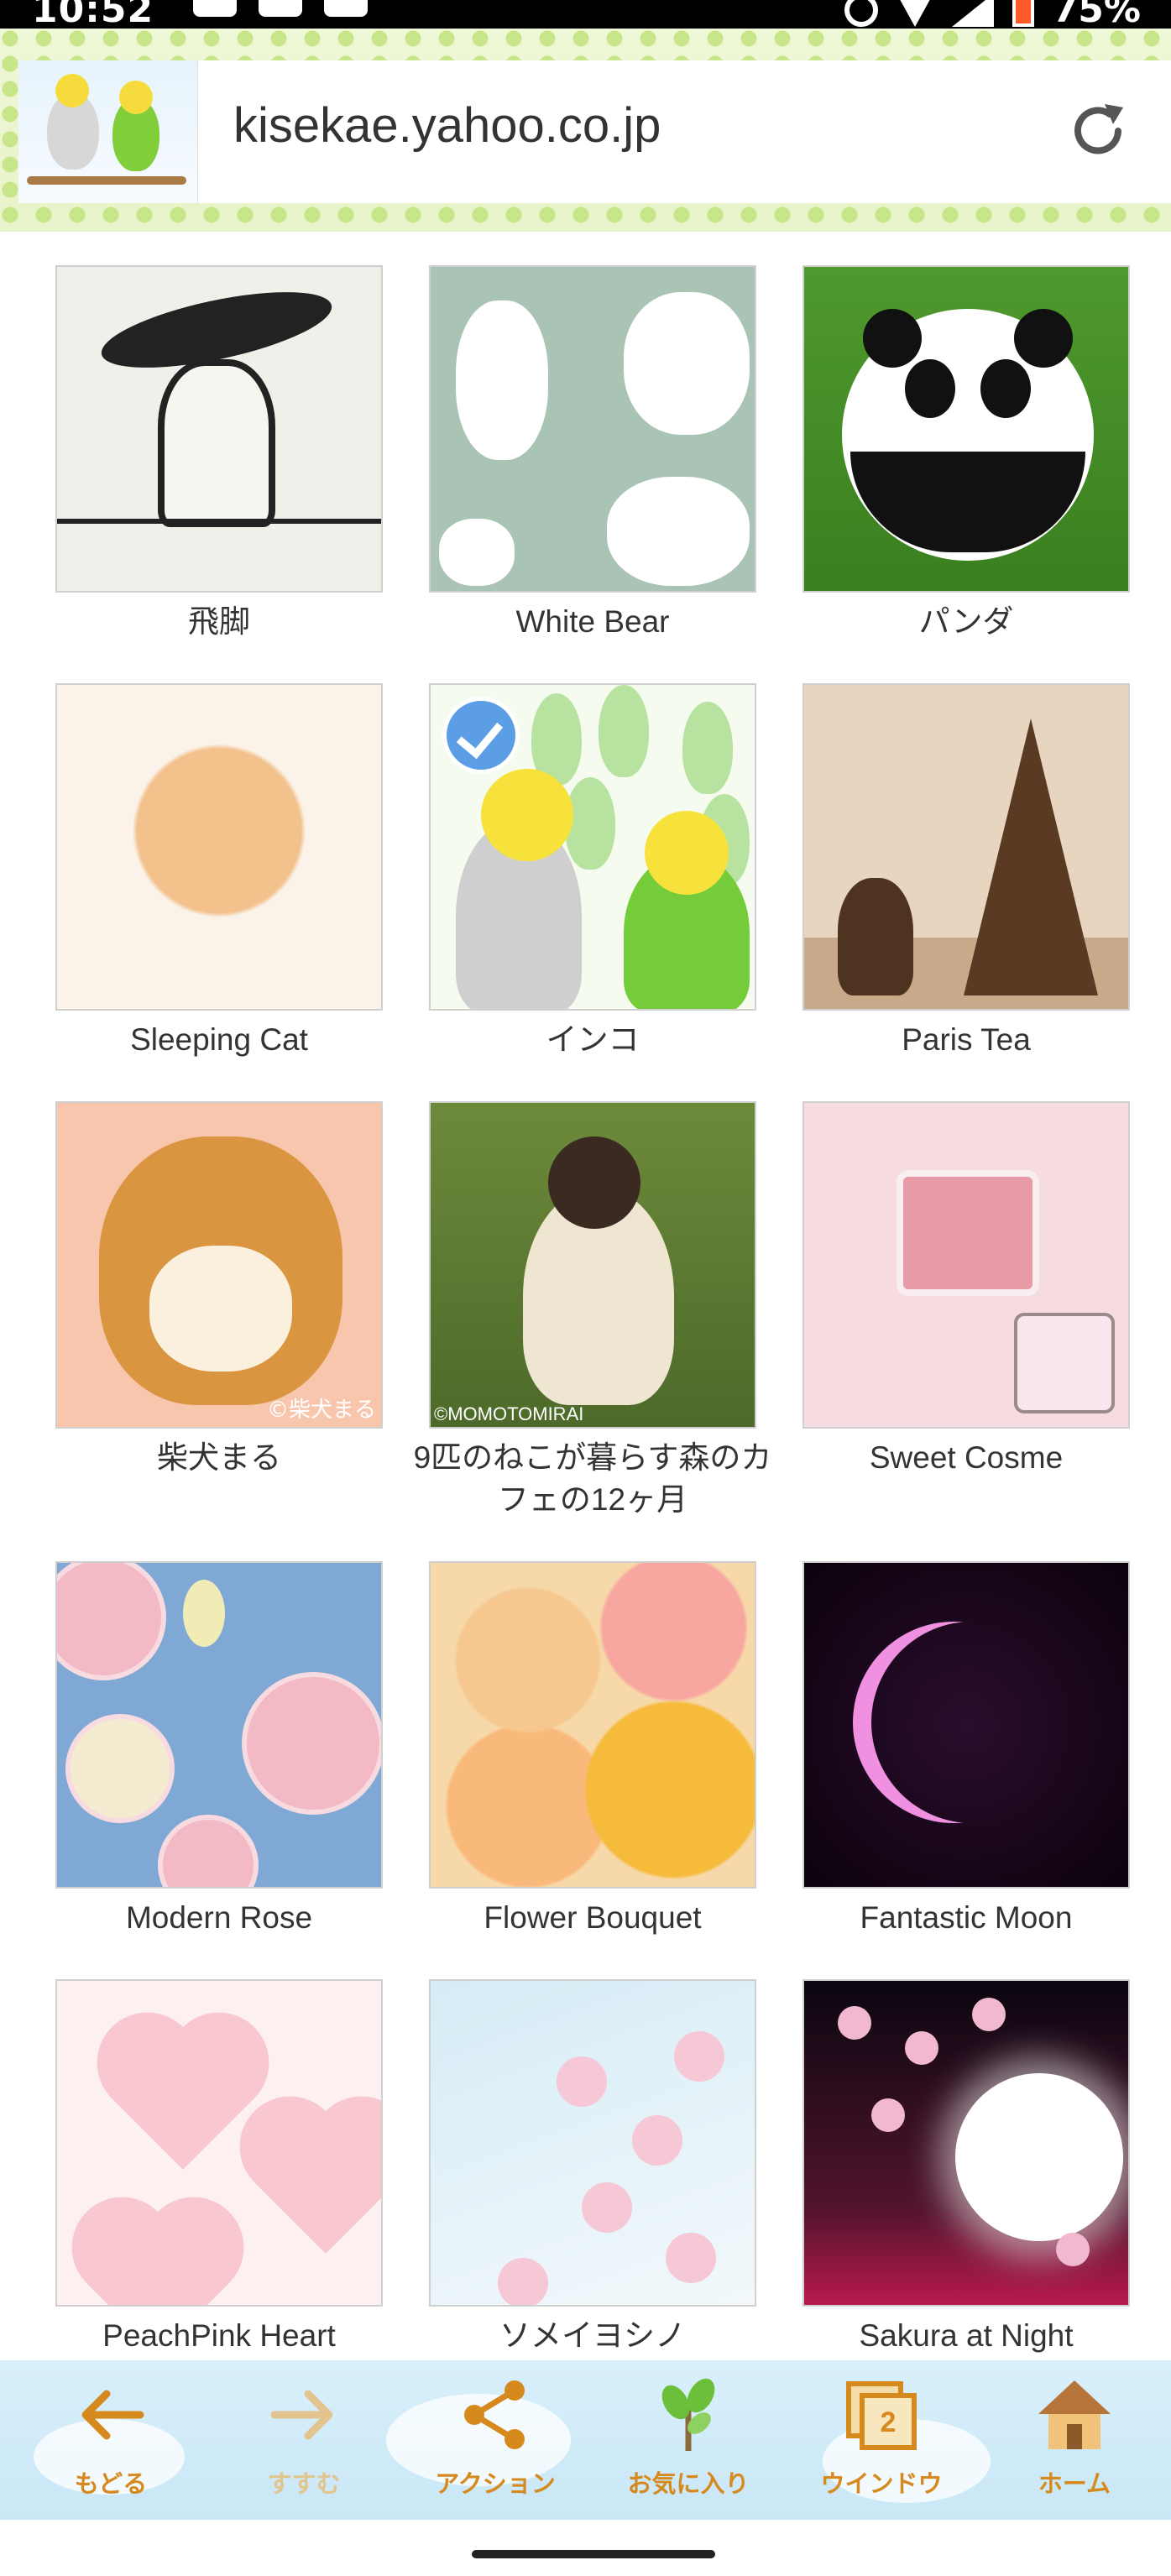  I want to click on sprout-icon, so click(688, 2414).